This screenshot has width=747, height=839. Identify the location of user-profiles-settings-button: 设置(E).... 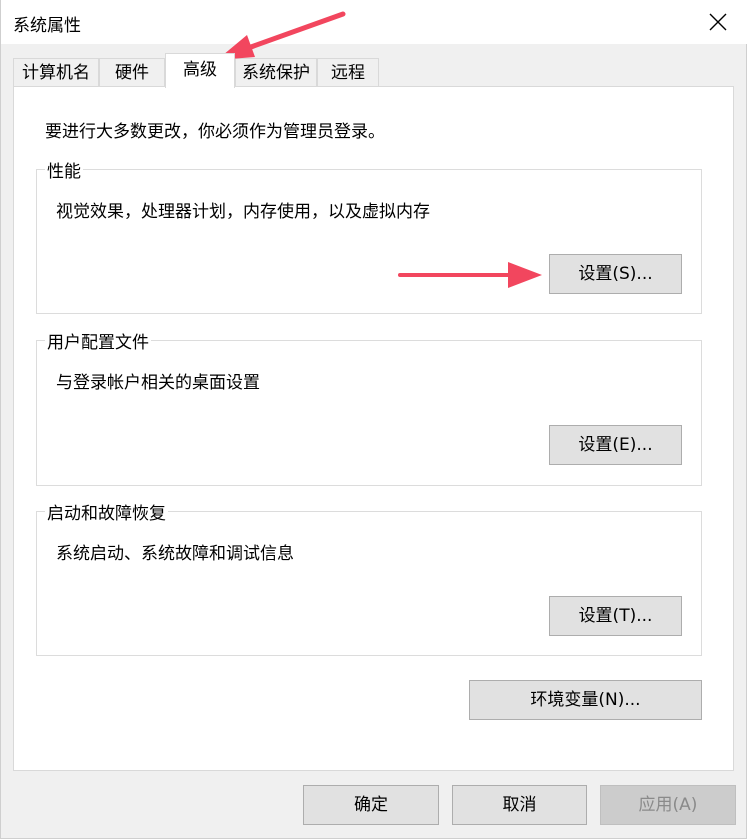
(615, 445).